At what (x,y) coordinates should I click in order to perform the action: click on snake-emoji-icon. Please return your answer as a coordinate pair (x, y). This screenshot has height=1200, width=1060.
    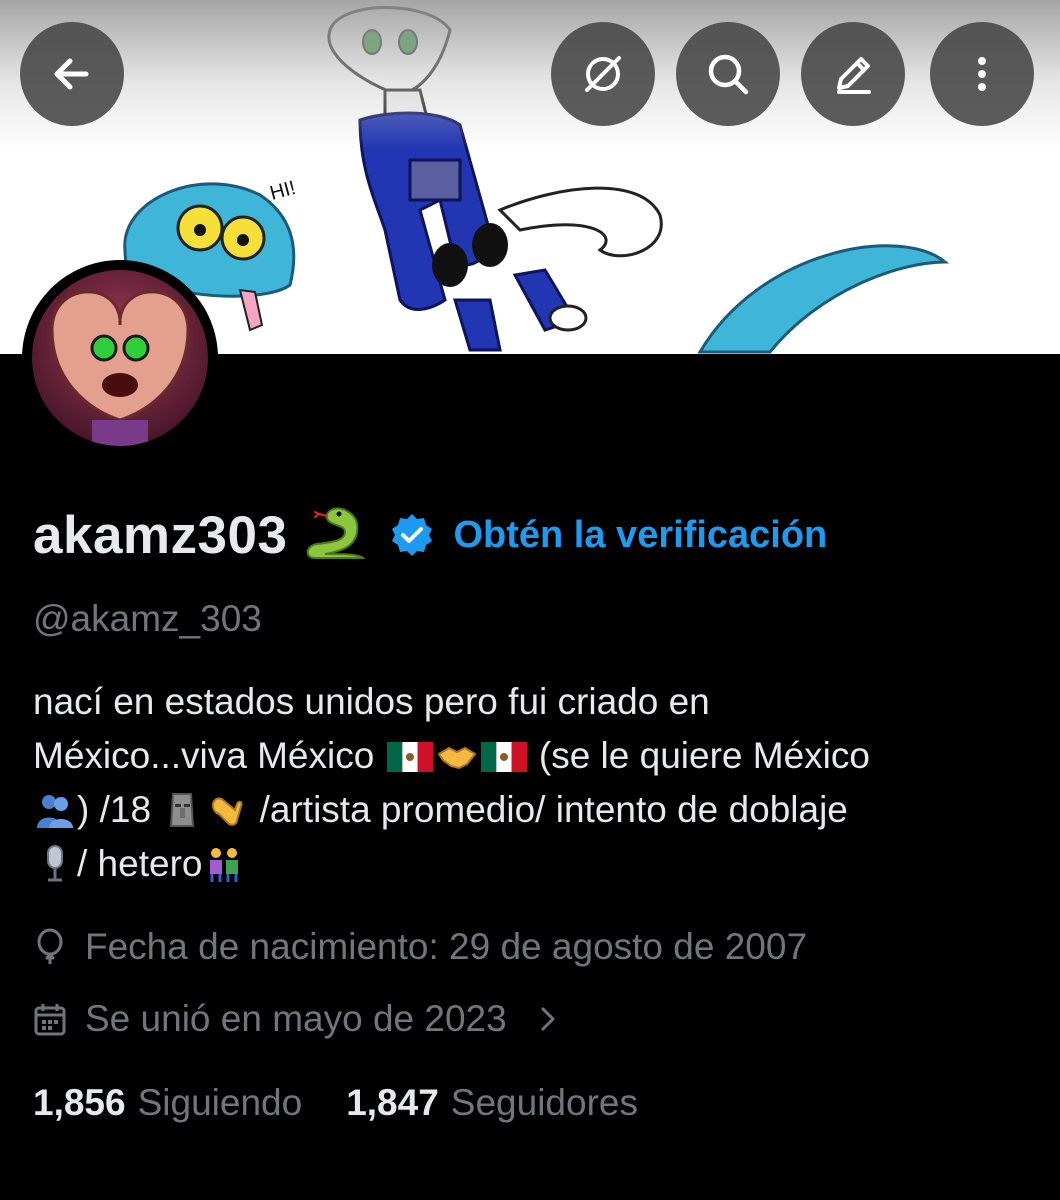
    Looking at the image, I should click on (336, 533).